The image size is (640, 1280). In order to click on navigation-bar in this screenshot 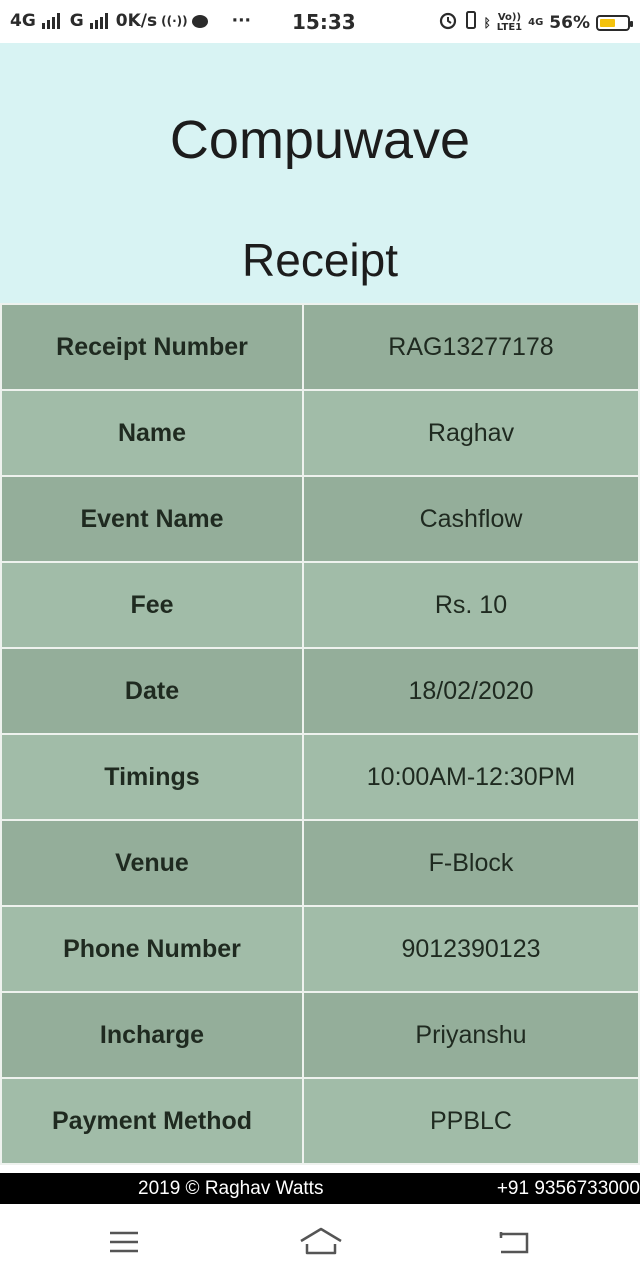, I will do `click(320, 1242)`.